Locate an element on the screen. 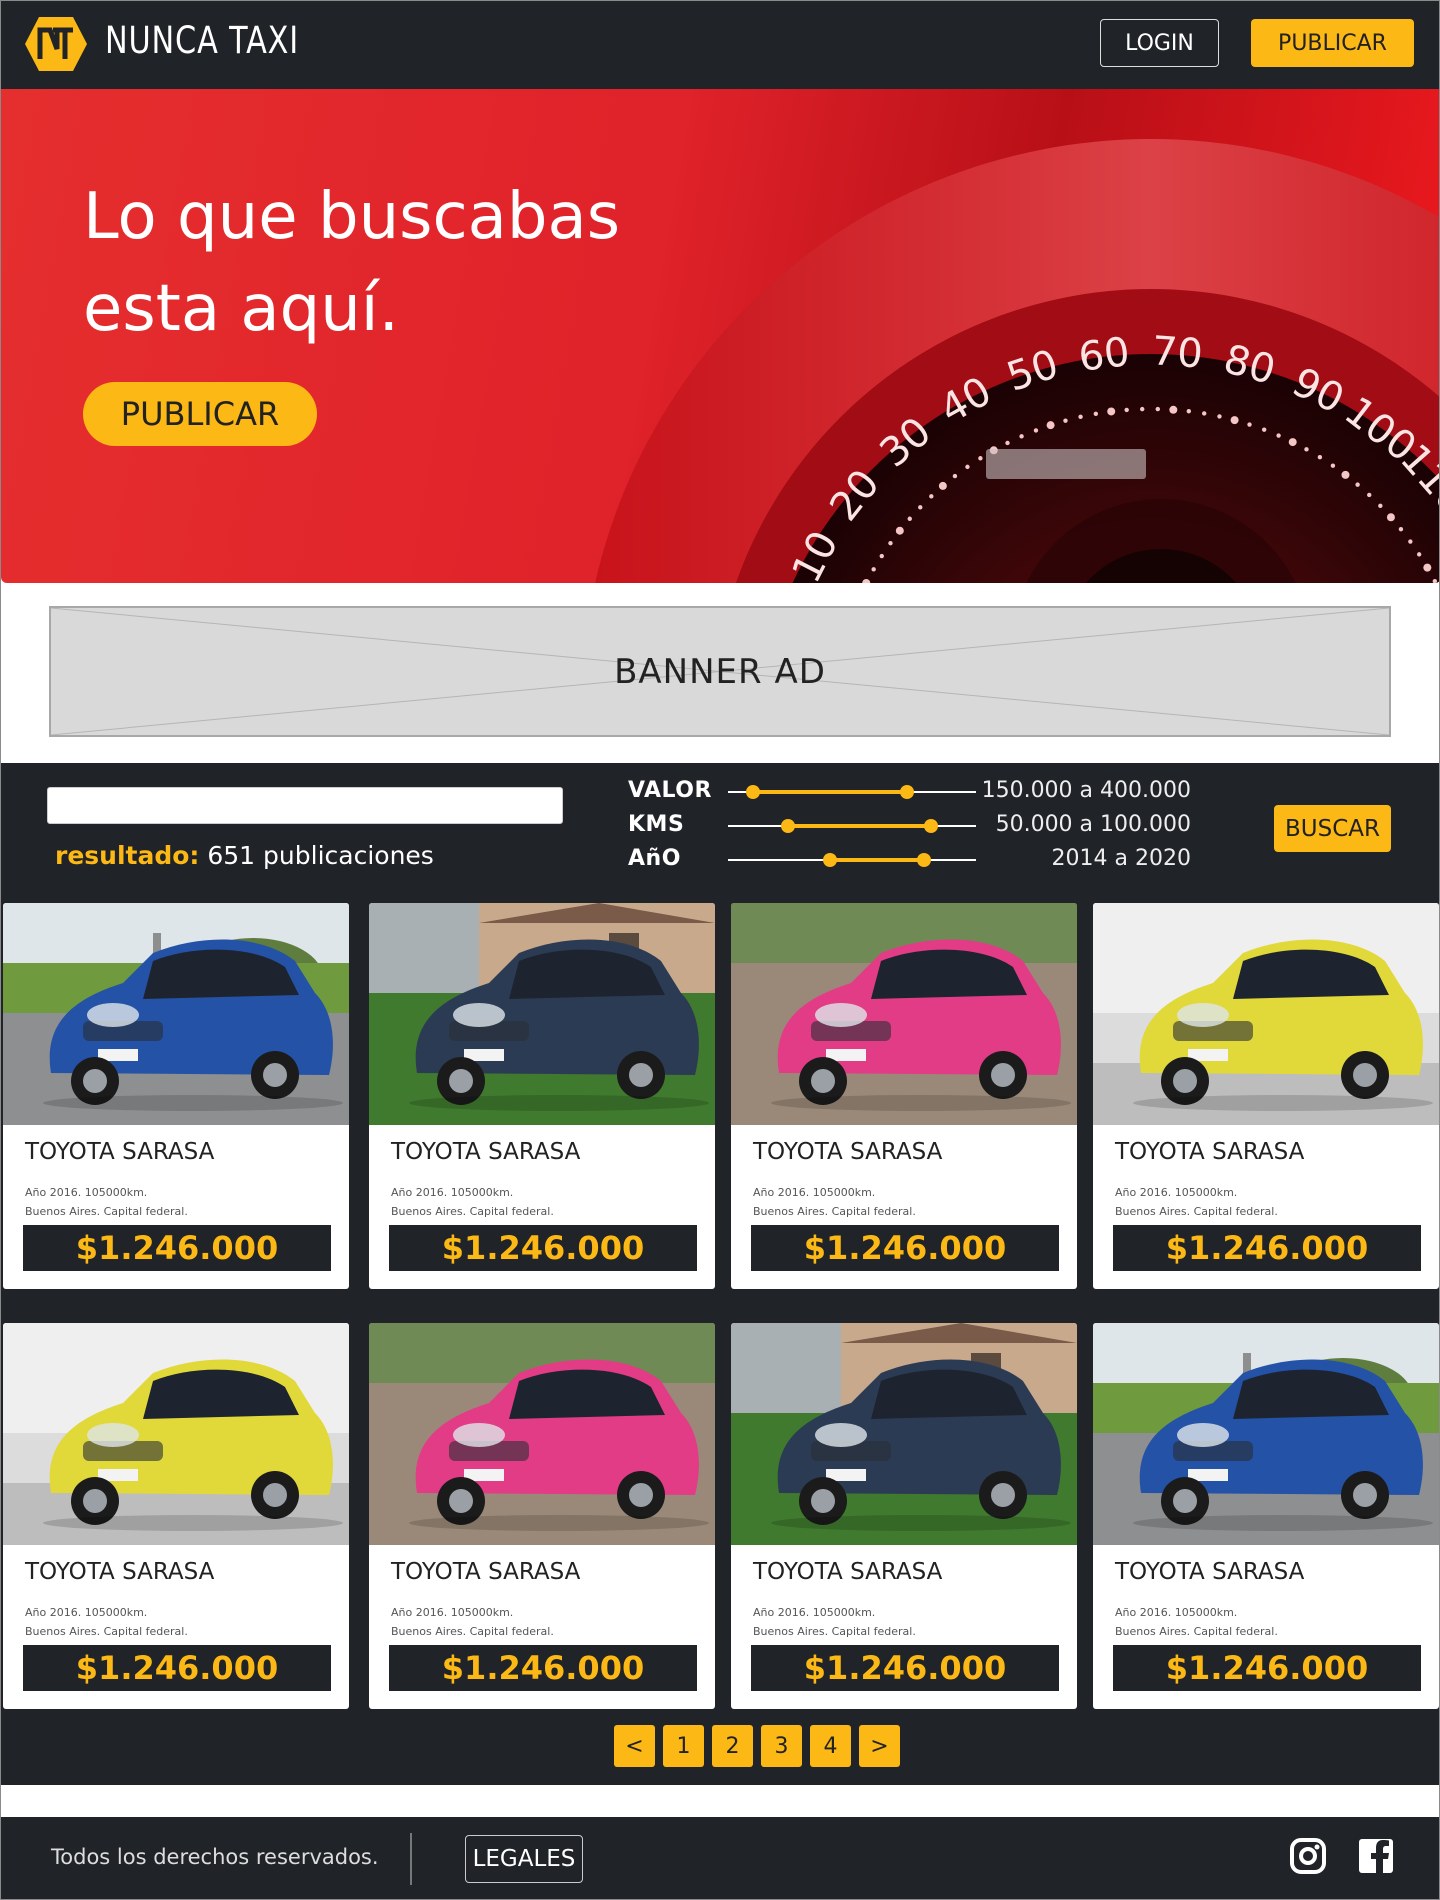 This screenshot has height=1900, width=1440. logo-icon is located at coordinates (56, 44).